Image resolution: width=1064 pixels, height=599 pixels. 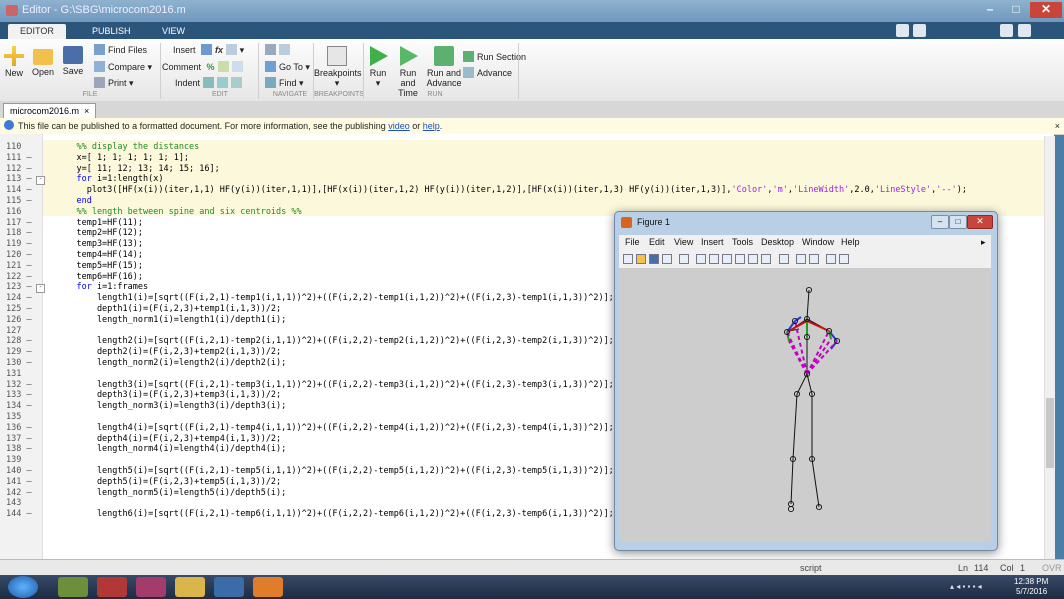 What do you see at coordinates (208, 50) in the screenshot?
I see `insert-button: Insert fx ▾` at bounding box center [208, 50].